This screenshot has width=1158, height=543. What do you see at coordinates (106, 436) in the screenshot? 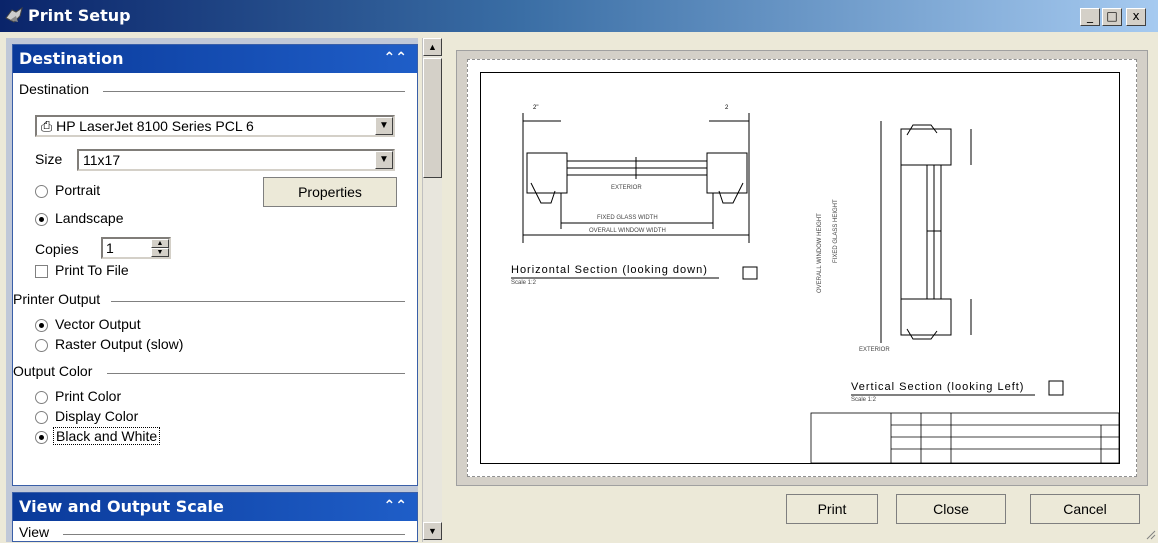
I see `black-and-white-label: Black and White` at bounding box center [106, 436].